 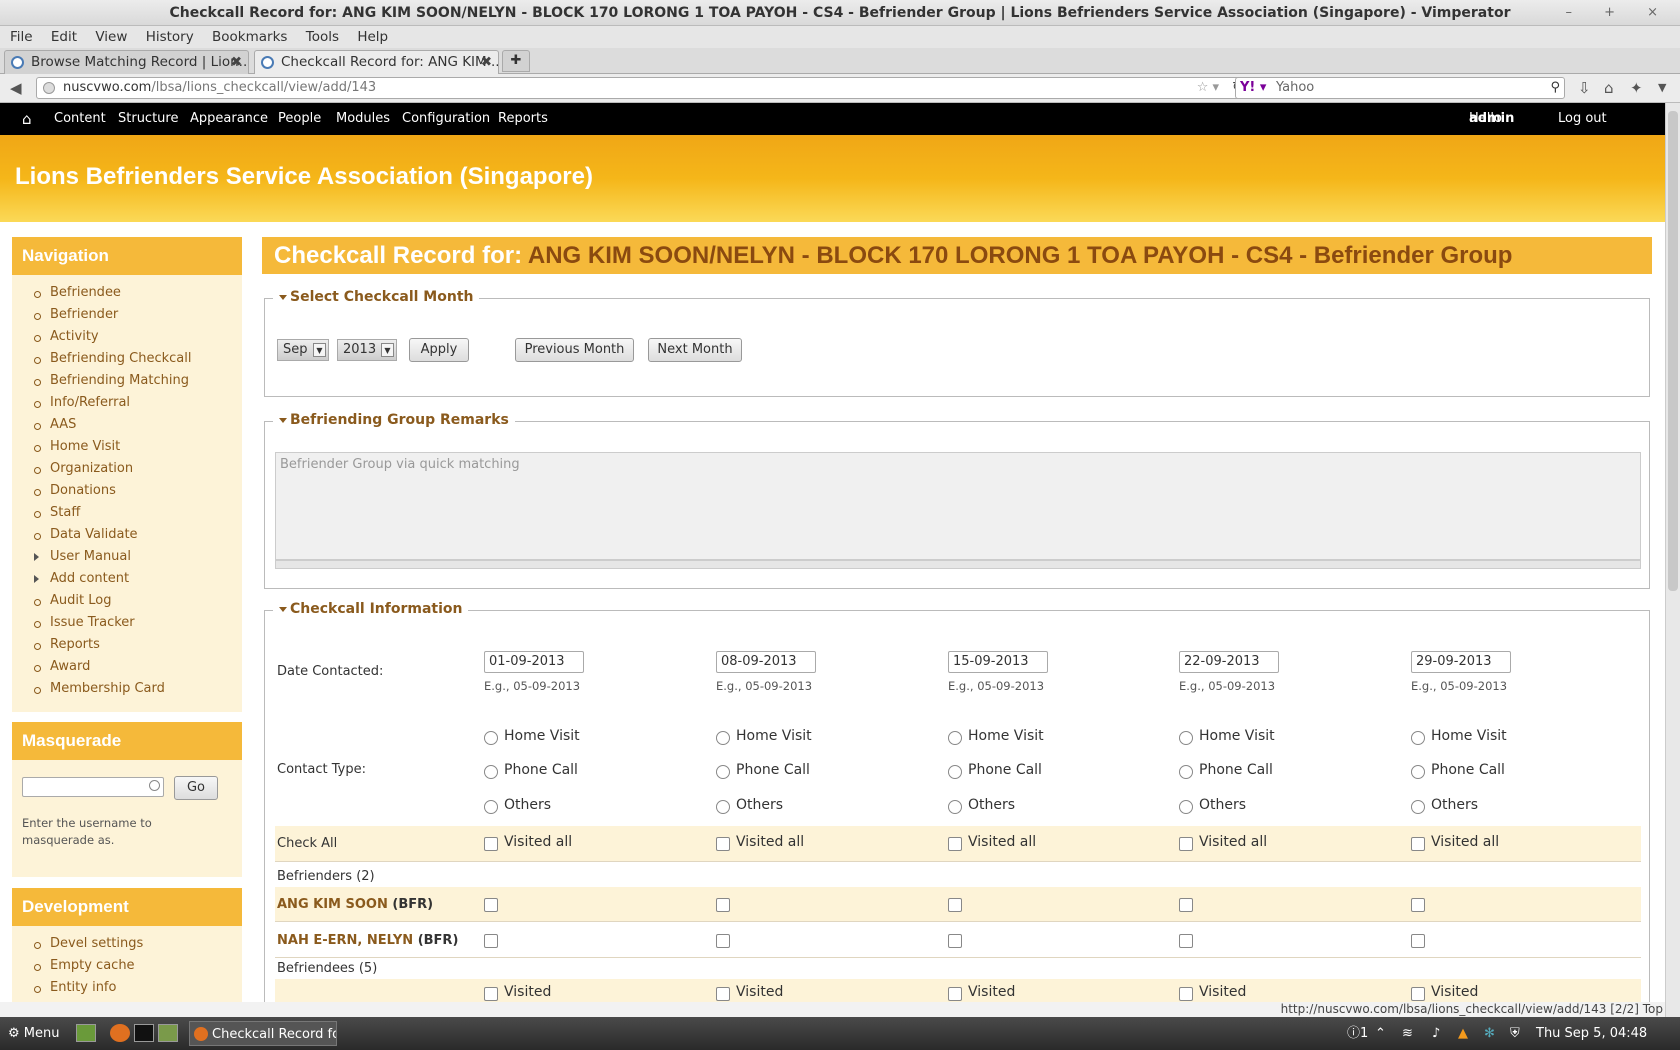 I want to click on nav-befriending-checkcall: Befriending Checkcall, so click(x=134, y=360).